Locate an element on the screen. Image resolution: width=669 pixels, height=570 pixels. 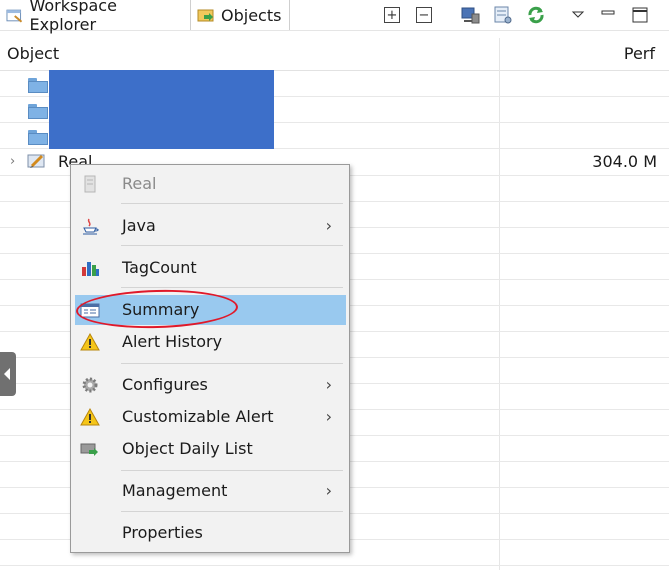
tab-label: Workspace Explorer is located at coordinates (73, 17).